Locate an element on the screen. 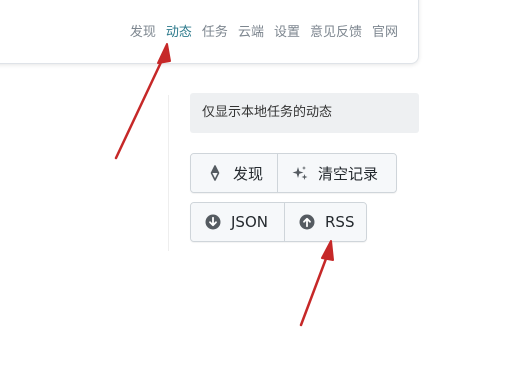 This screenshot has width=531, height=379. json-button-label: JSON is located at coordinates (249, 222).